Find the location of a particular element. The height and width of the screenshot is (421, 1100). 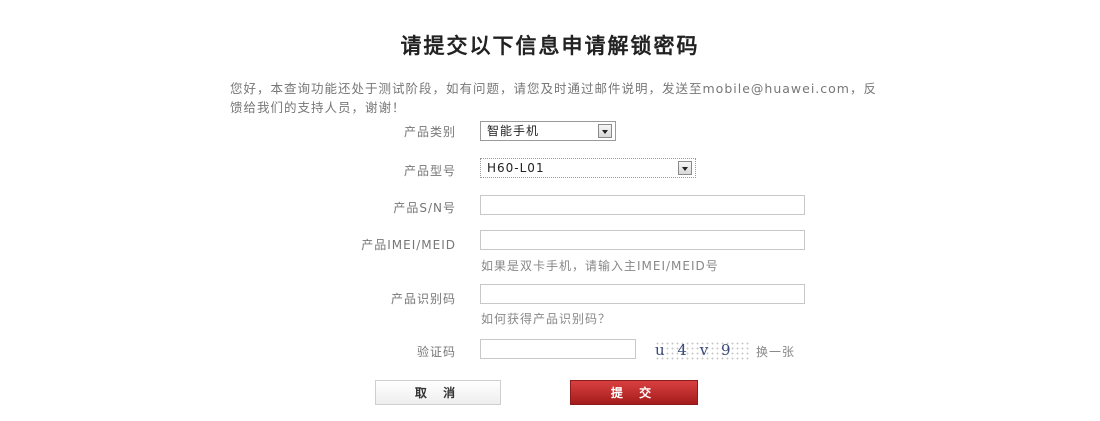

imei-label: 产品IMEI/MEID is located at coordinates (408, 245).